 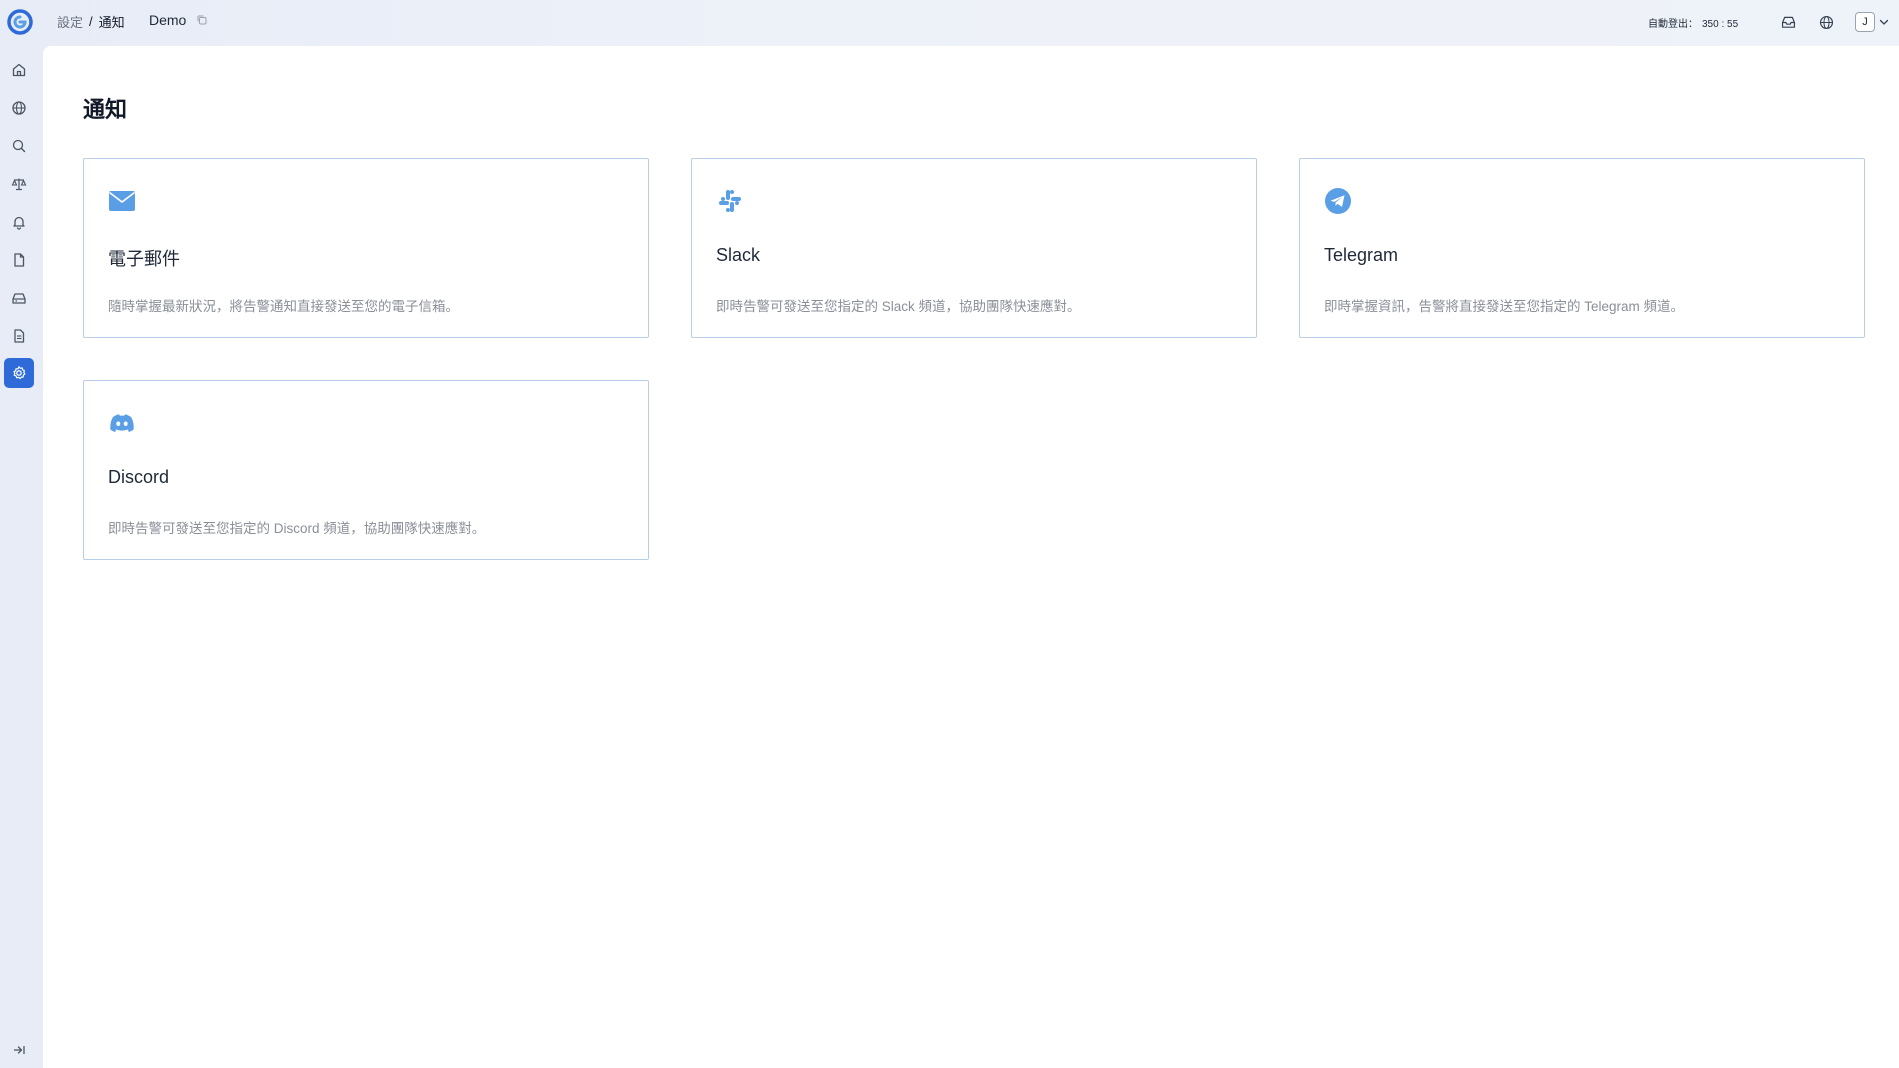 I want to click on card-title: Slack, so click(x=738, y=255).